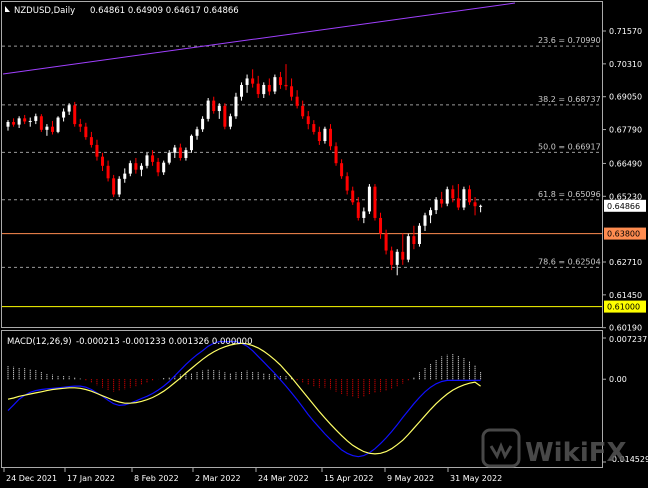 The image size is (648, 488). What do you see at coordinates (623, 206) in the screenshot?
I see `current-price-label: 0.64866` at bounding box center [623, 206].